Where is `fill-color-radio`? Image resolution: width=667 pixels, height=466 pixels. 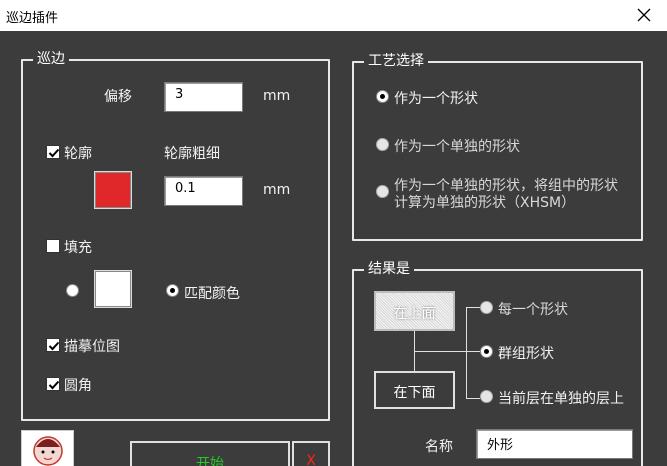
fill-color-radio is located at coordinates (72, 290).